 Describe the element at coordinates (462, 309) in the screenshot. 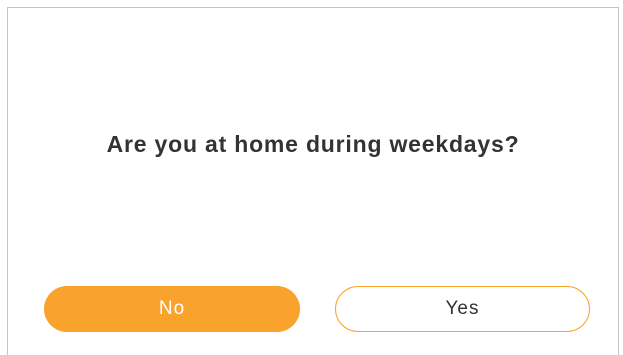

I see `yes-button: Yes` at that location.